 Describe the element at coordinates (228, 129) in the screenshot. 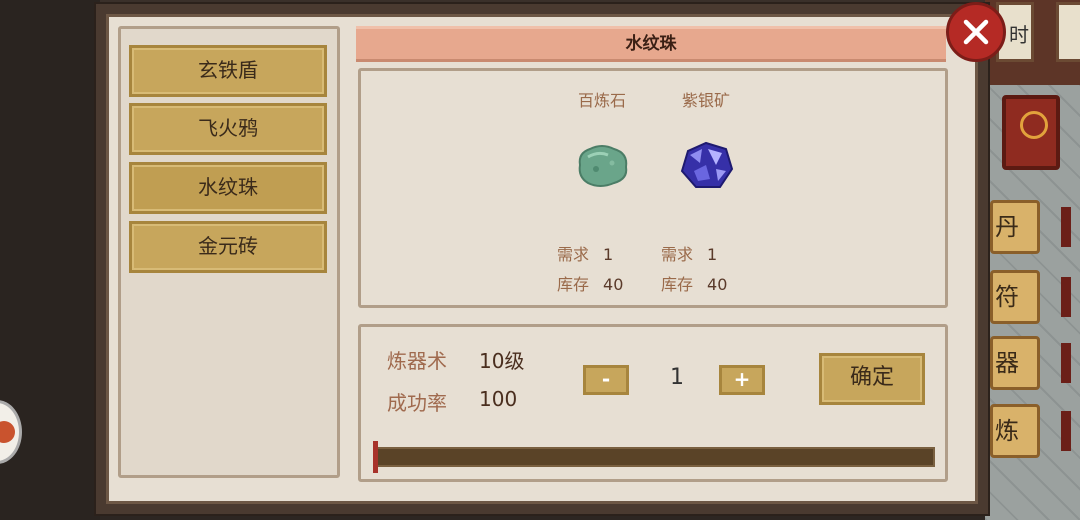

I see `recipe-item: 飞火鸦` at that location.